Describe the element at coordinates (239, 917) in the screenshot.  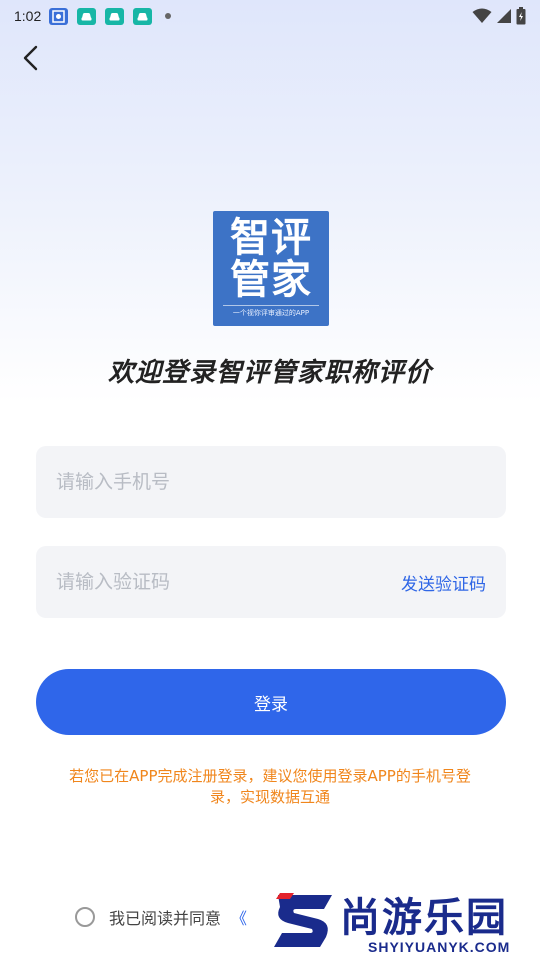
I see `agreement-link: 《` at that location.